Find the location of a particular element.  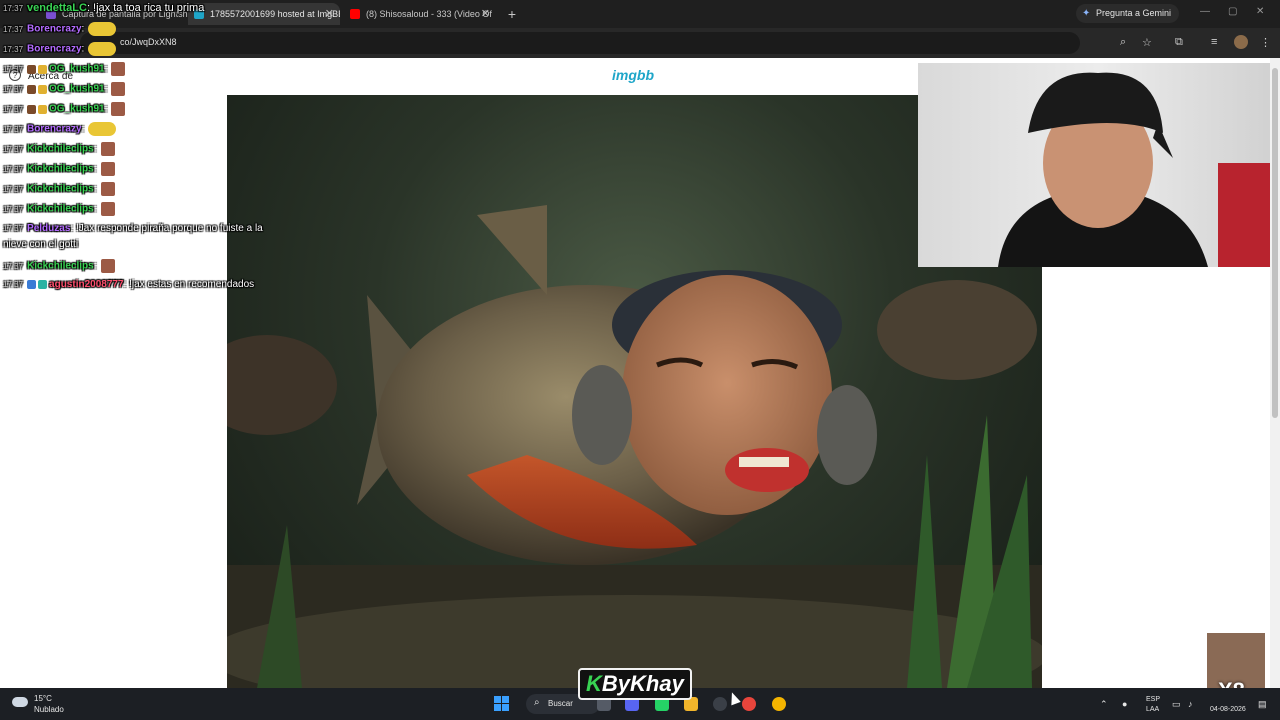

chat-text: nieve con el gotti is located at coordinates (41, 244).